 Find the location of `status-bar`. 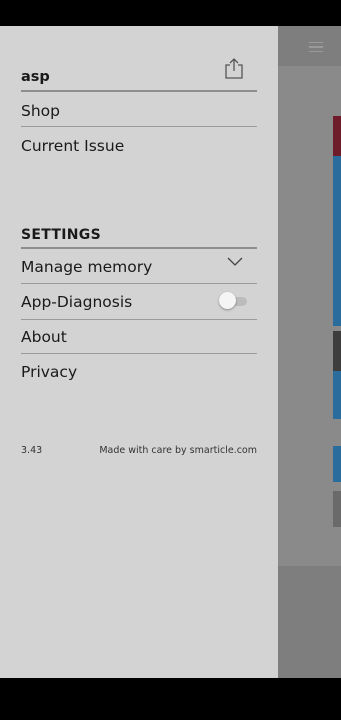

status-bar is located at coordinates (170, 13).